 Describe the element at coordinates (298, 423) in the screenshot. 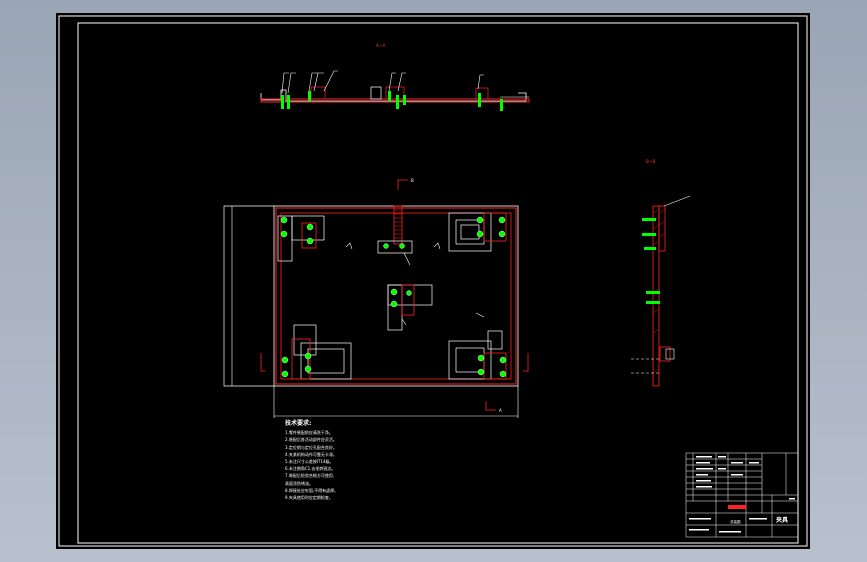

I see `notes-title: 技术要求:` at that location.